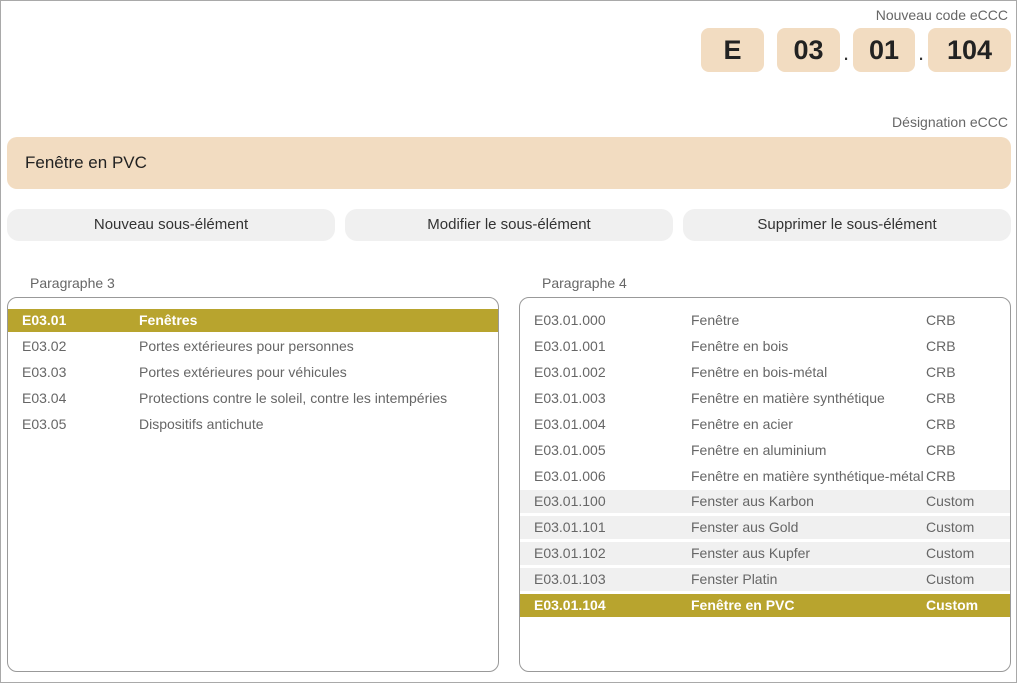 The image size is (1017, 683). What do you see at coordinates (253, 320) in the screenshot?
I see `paragraph3-row: E03.01 Fenêtres` at bounding box center [253, 320].